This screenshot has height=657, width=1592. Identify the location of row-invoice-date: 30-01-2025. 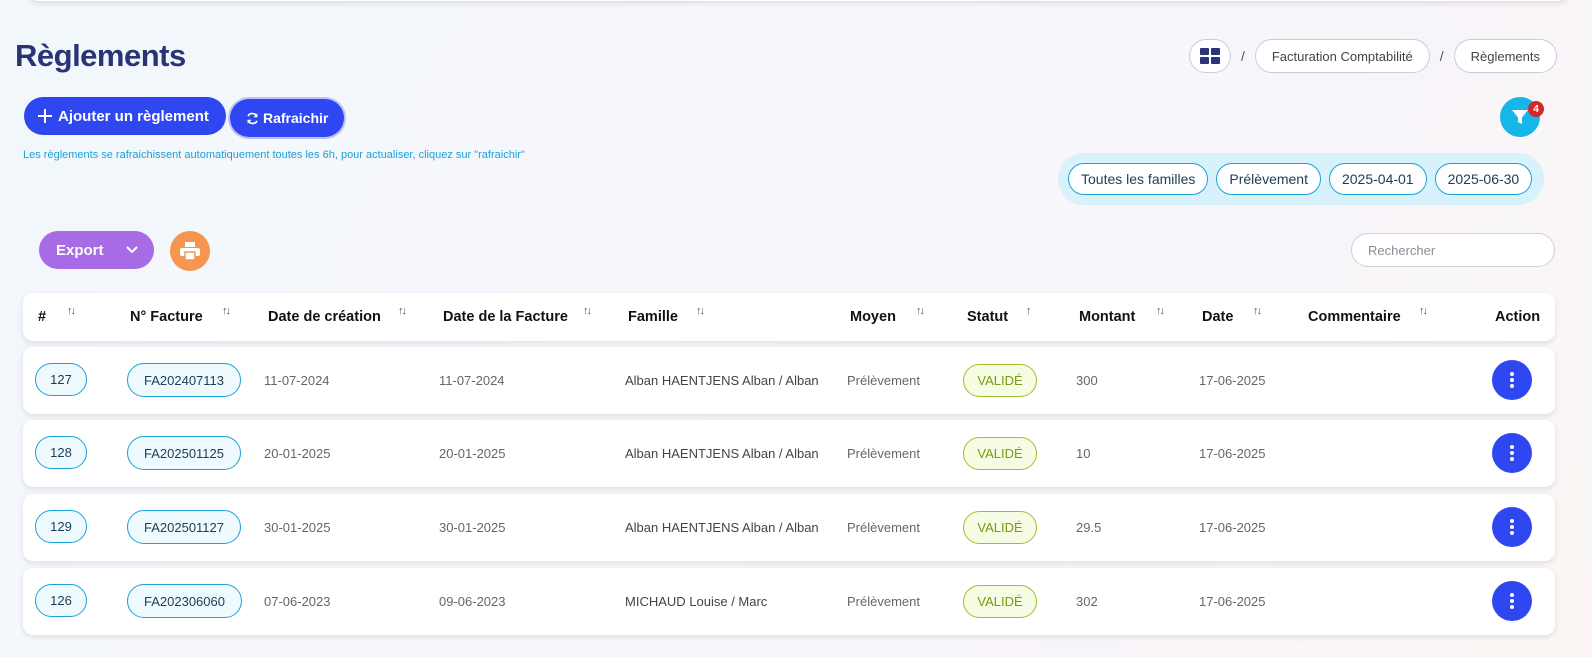
(472, 527).